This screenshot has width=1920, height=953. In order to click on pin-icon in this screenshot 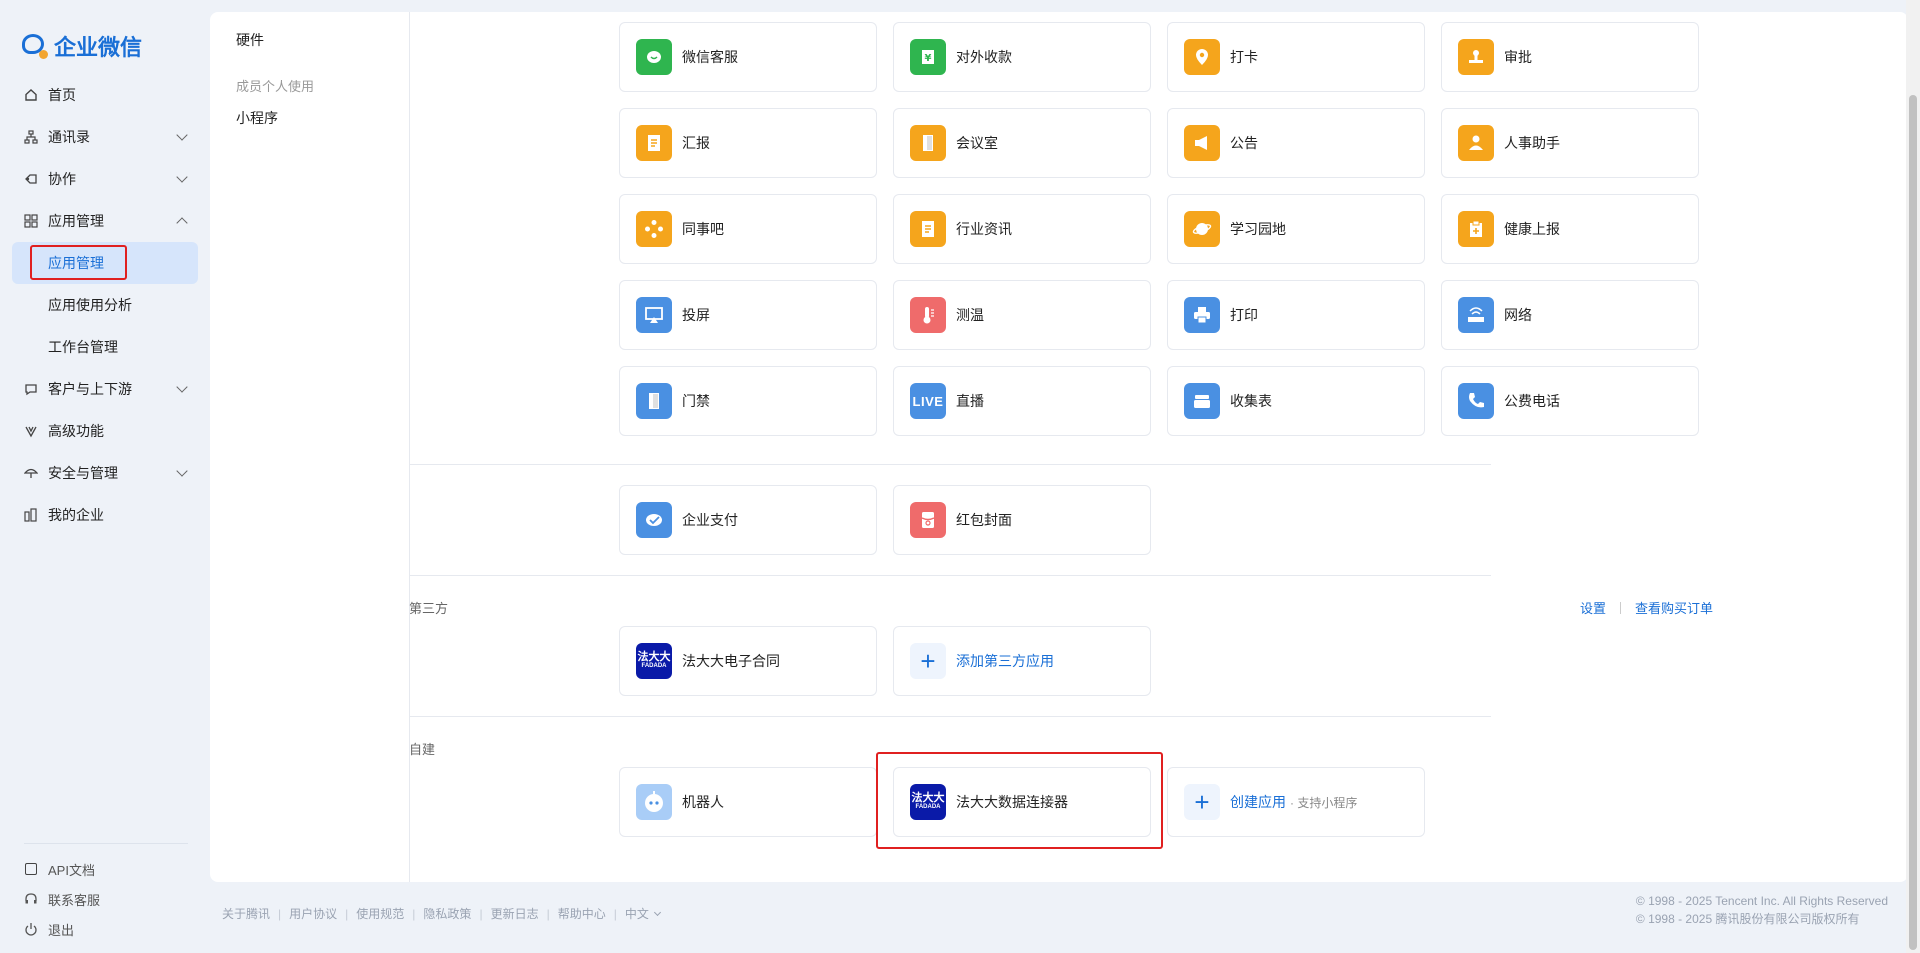, I will do `click(1202, 57)`.